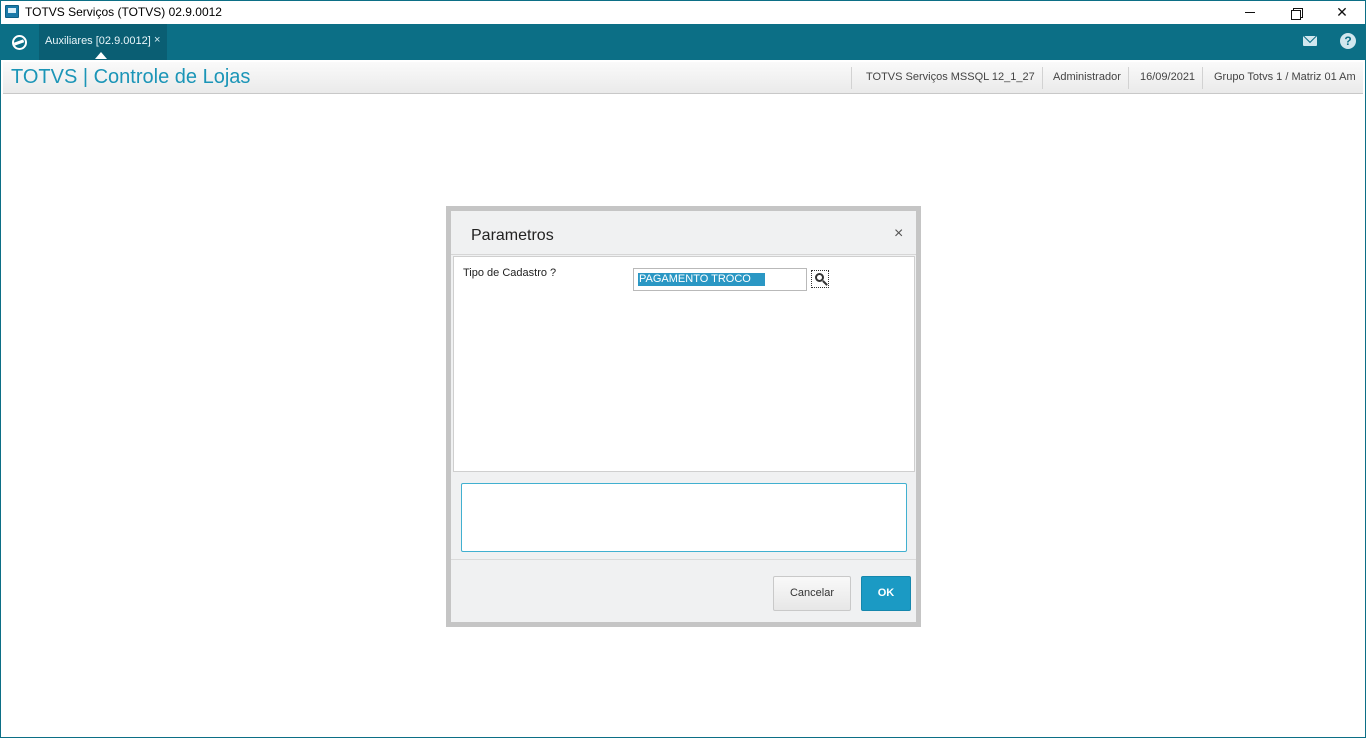  Describe the element at coordinates (12, 11) in the screenshot. I see `app-icon` at that location.